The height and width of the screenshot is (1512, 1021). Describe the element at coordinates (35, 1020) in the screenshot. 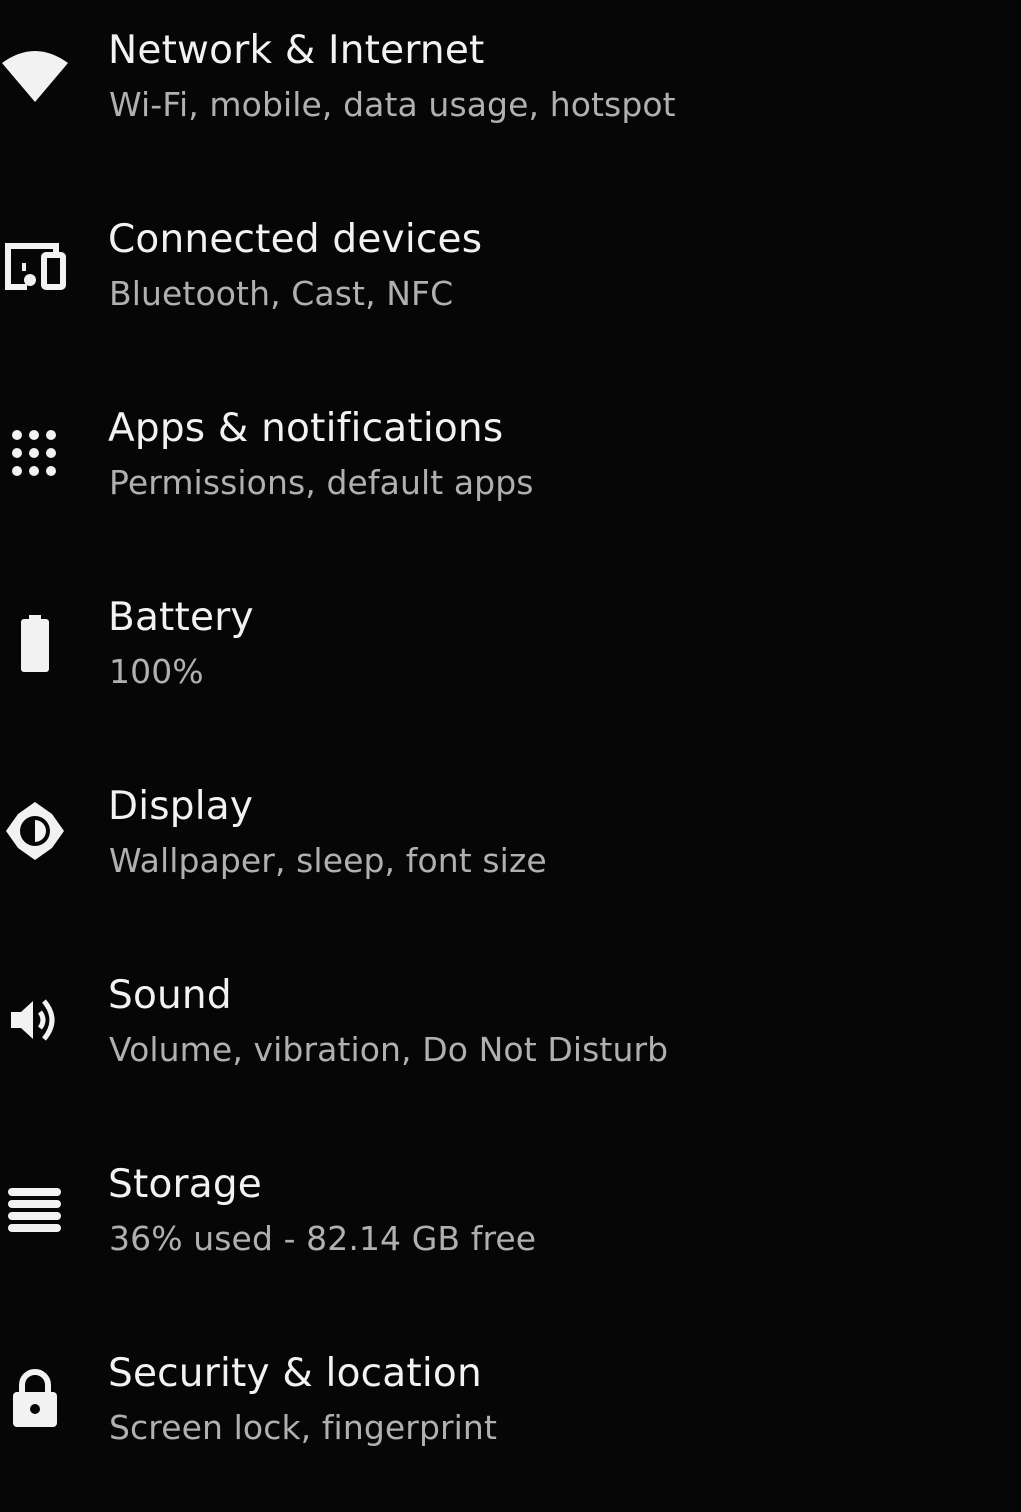

I see `volume-icon` at that location.